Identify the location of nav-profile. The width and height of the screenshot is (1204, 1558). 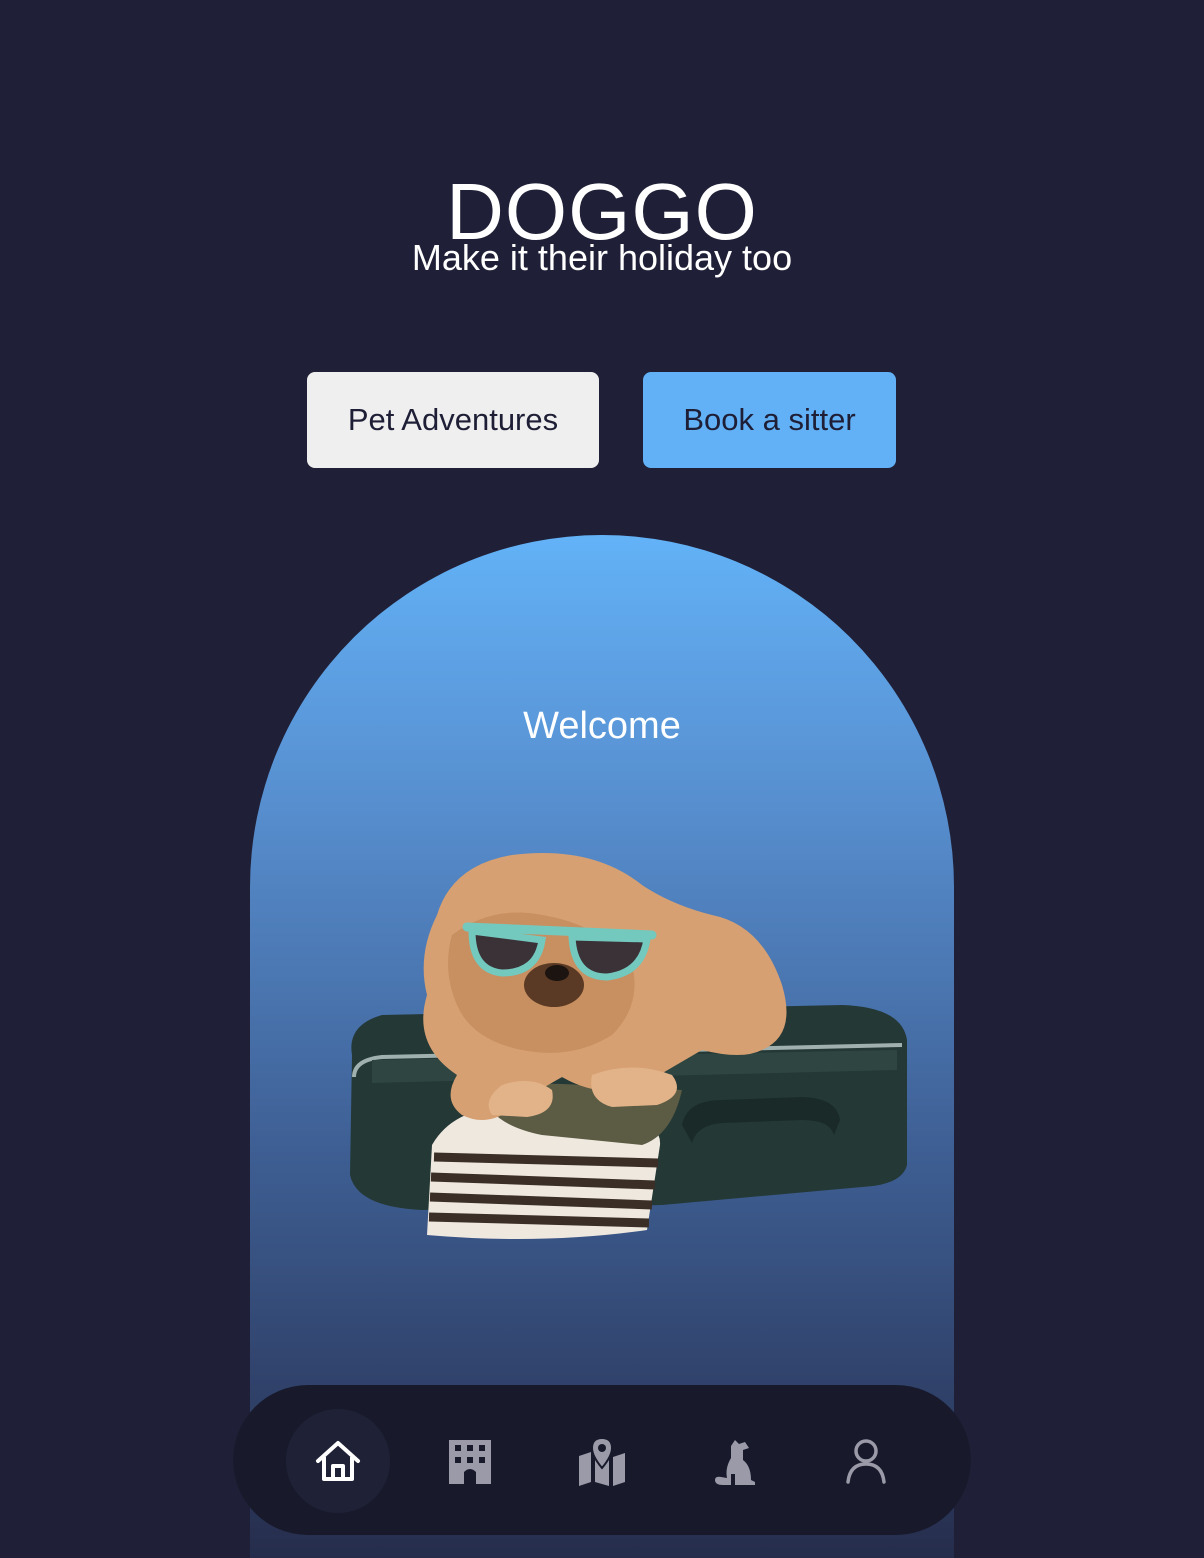
(866, 1461).